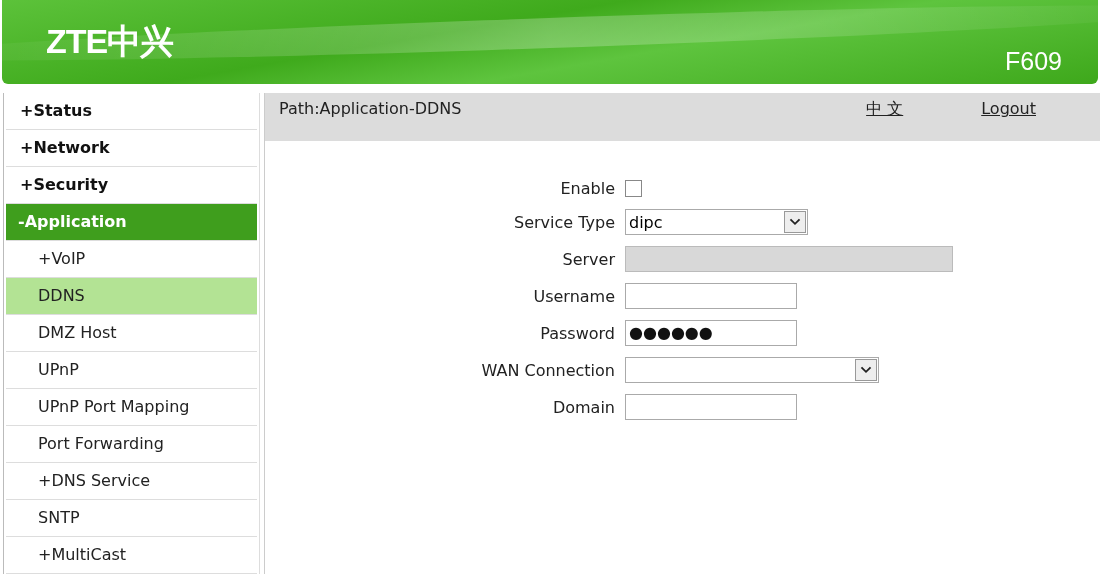  I want to click on field-label: Password, so click(577, 333).